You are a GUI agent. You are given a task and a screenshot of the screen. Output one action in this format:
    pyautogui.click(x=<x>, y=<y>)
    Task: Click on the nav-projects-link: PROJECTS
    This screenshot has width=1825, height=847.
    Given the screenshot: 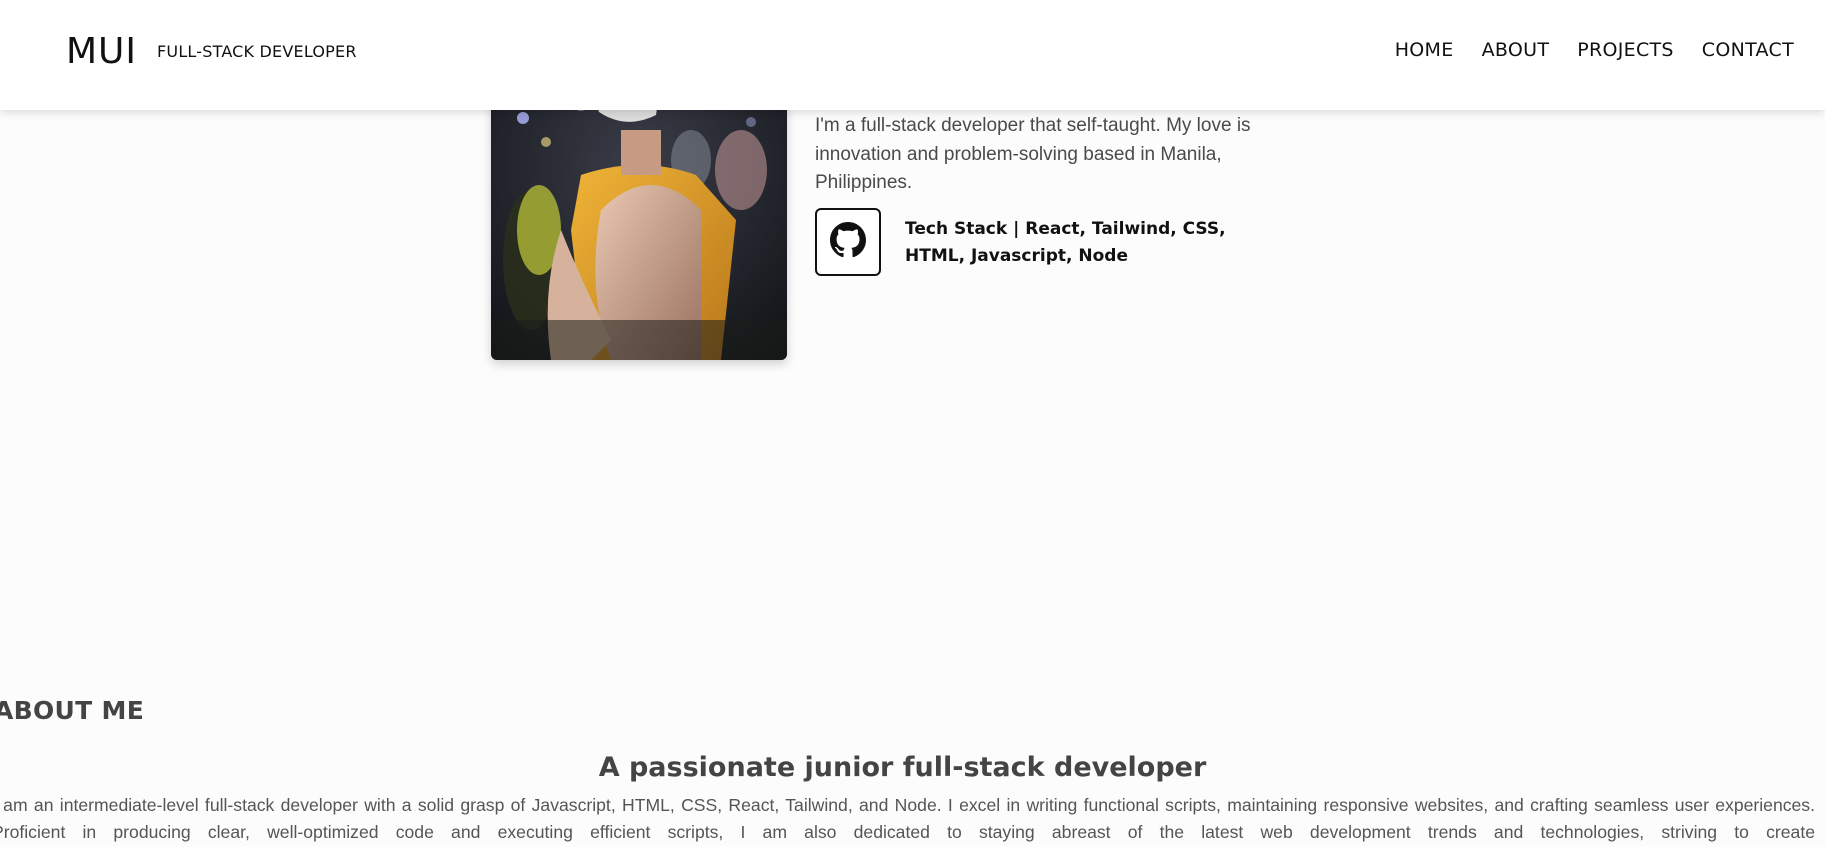 What is the action you would take?
    pyautogui.click(x=1625, y=50)
    